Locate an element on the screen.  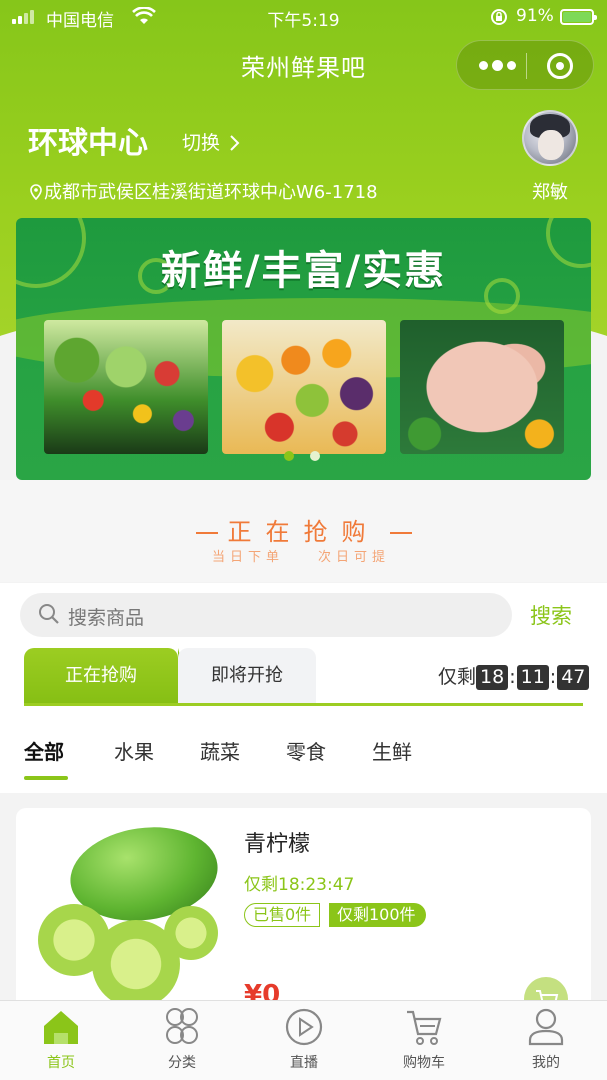
chevron-right-icon is located at coordinates (235, 143).